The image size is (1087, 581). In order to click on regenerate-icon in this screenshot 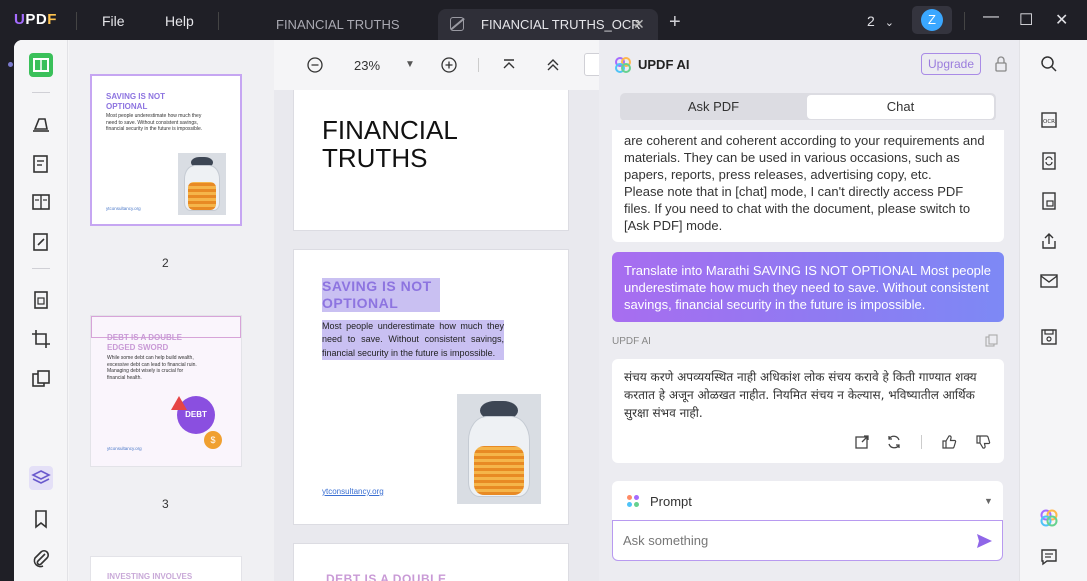, I will do `click(894, 442)`.